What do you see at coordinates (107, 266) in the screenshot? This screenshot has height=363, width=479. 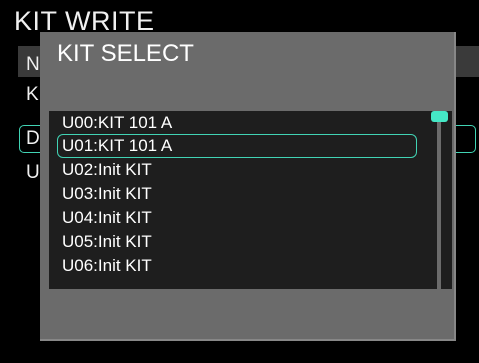 I see `list-item-u06: U06:Init KIT` at bounding box center [107, 266].